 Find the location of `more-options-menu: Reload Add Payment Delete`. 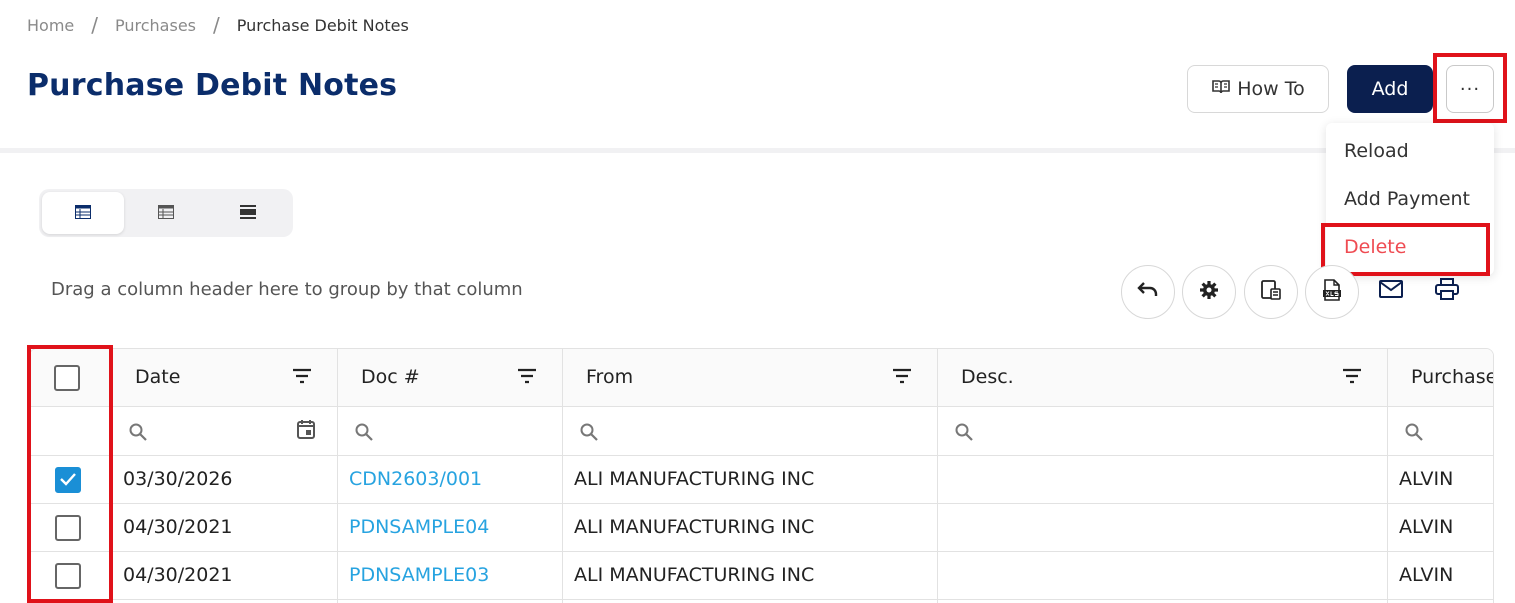

more-options-menu: Reload Add Payment Delete is located at coordinates (1410, 199).